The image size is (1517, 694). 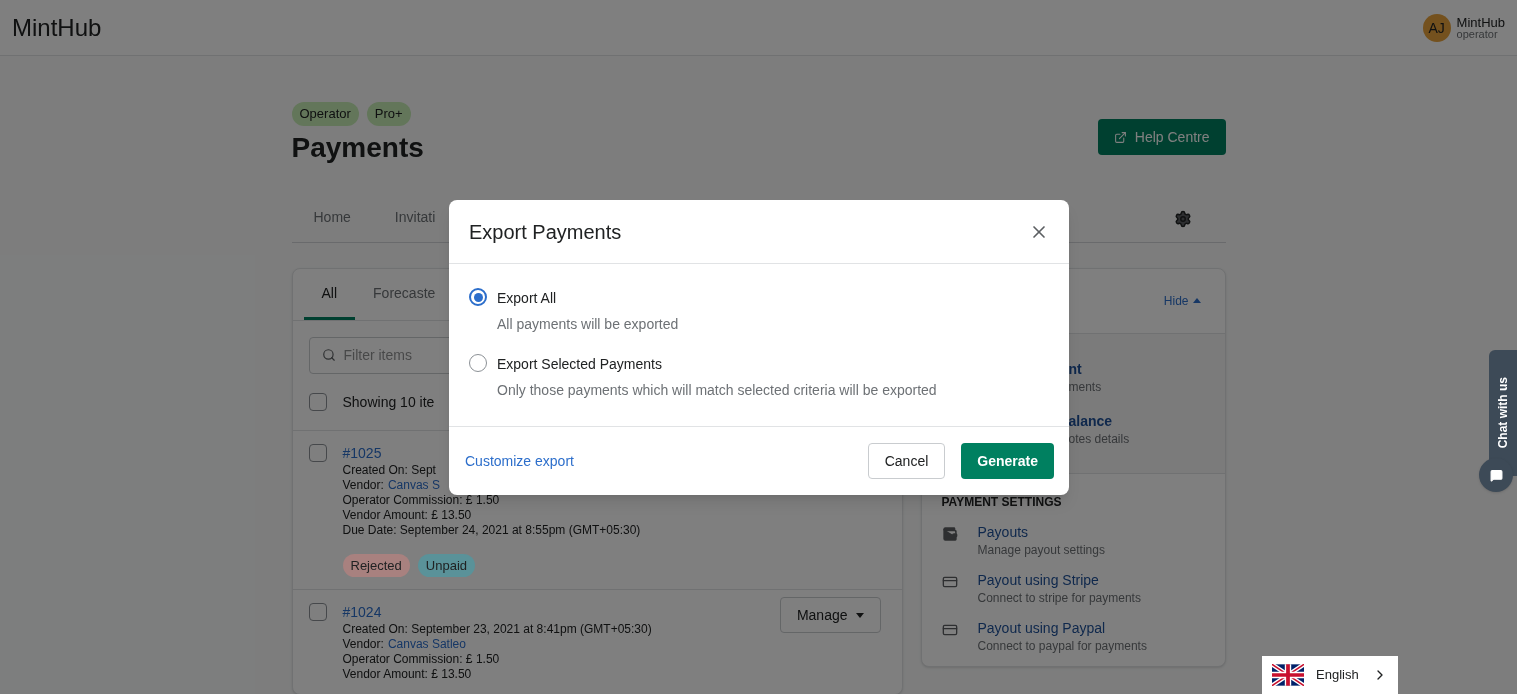 I want to click on overview-item-description: ments, so click(x=1085, y=386).